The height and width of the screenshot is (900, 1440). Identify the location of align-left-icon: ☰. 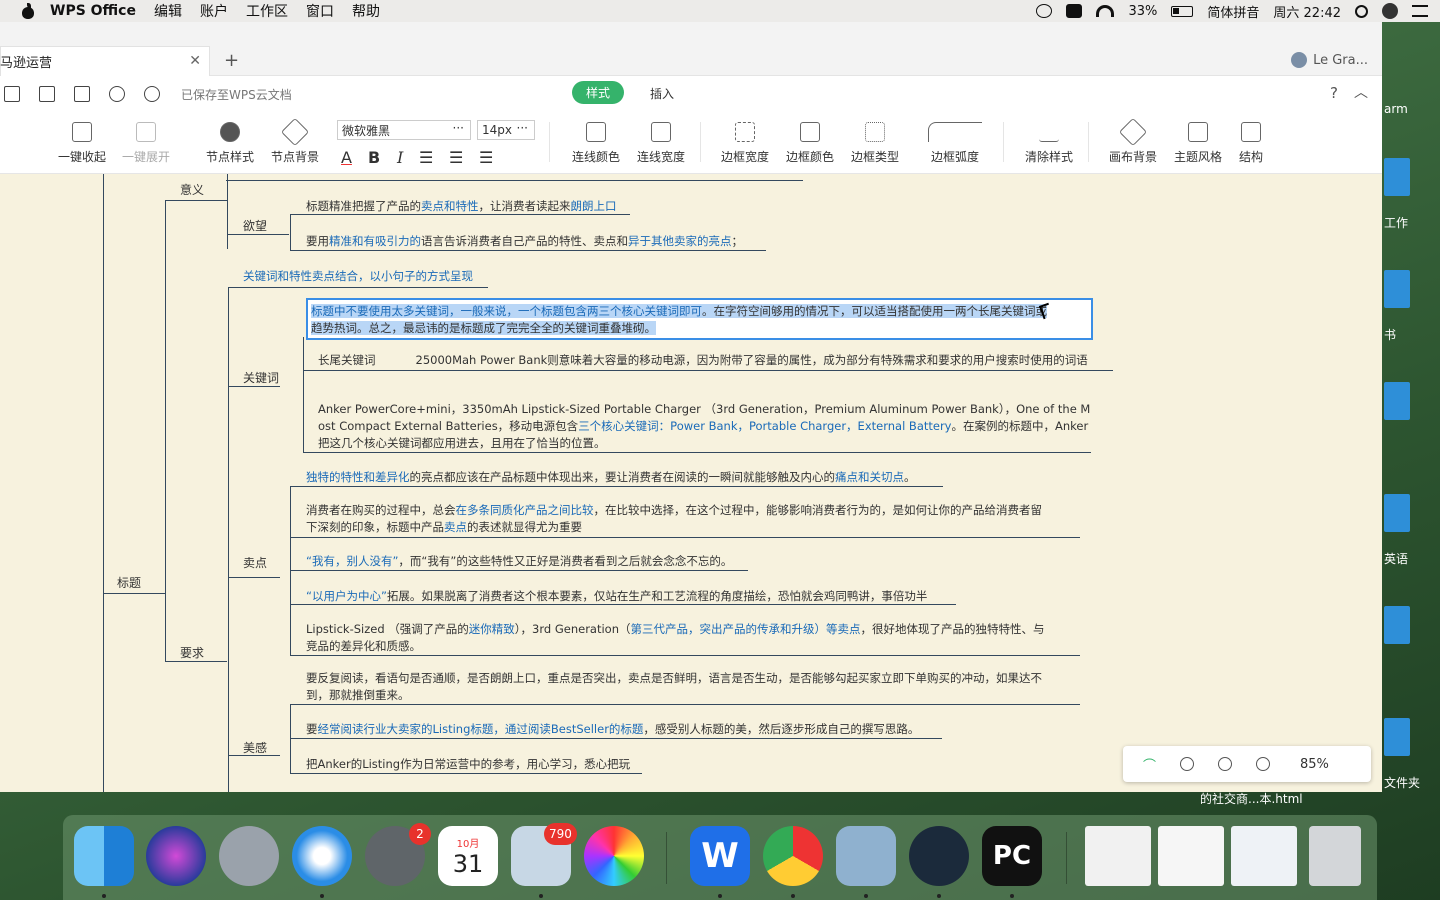
(426, 157).